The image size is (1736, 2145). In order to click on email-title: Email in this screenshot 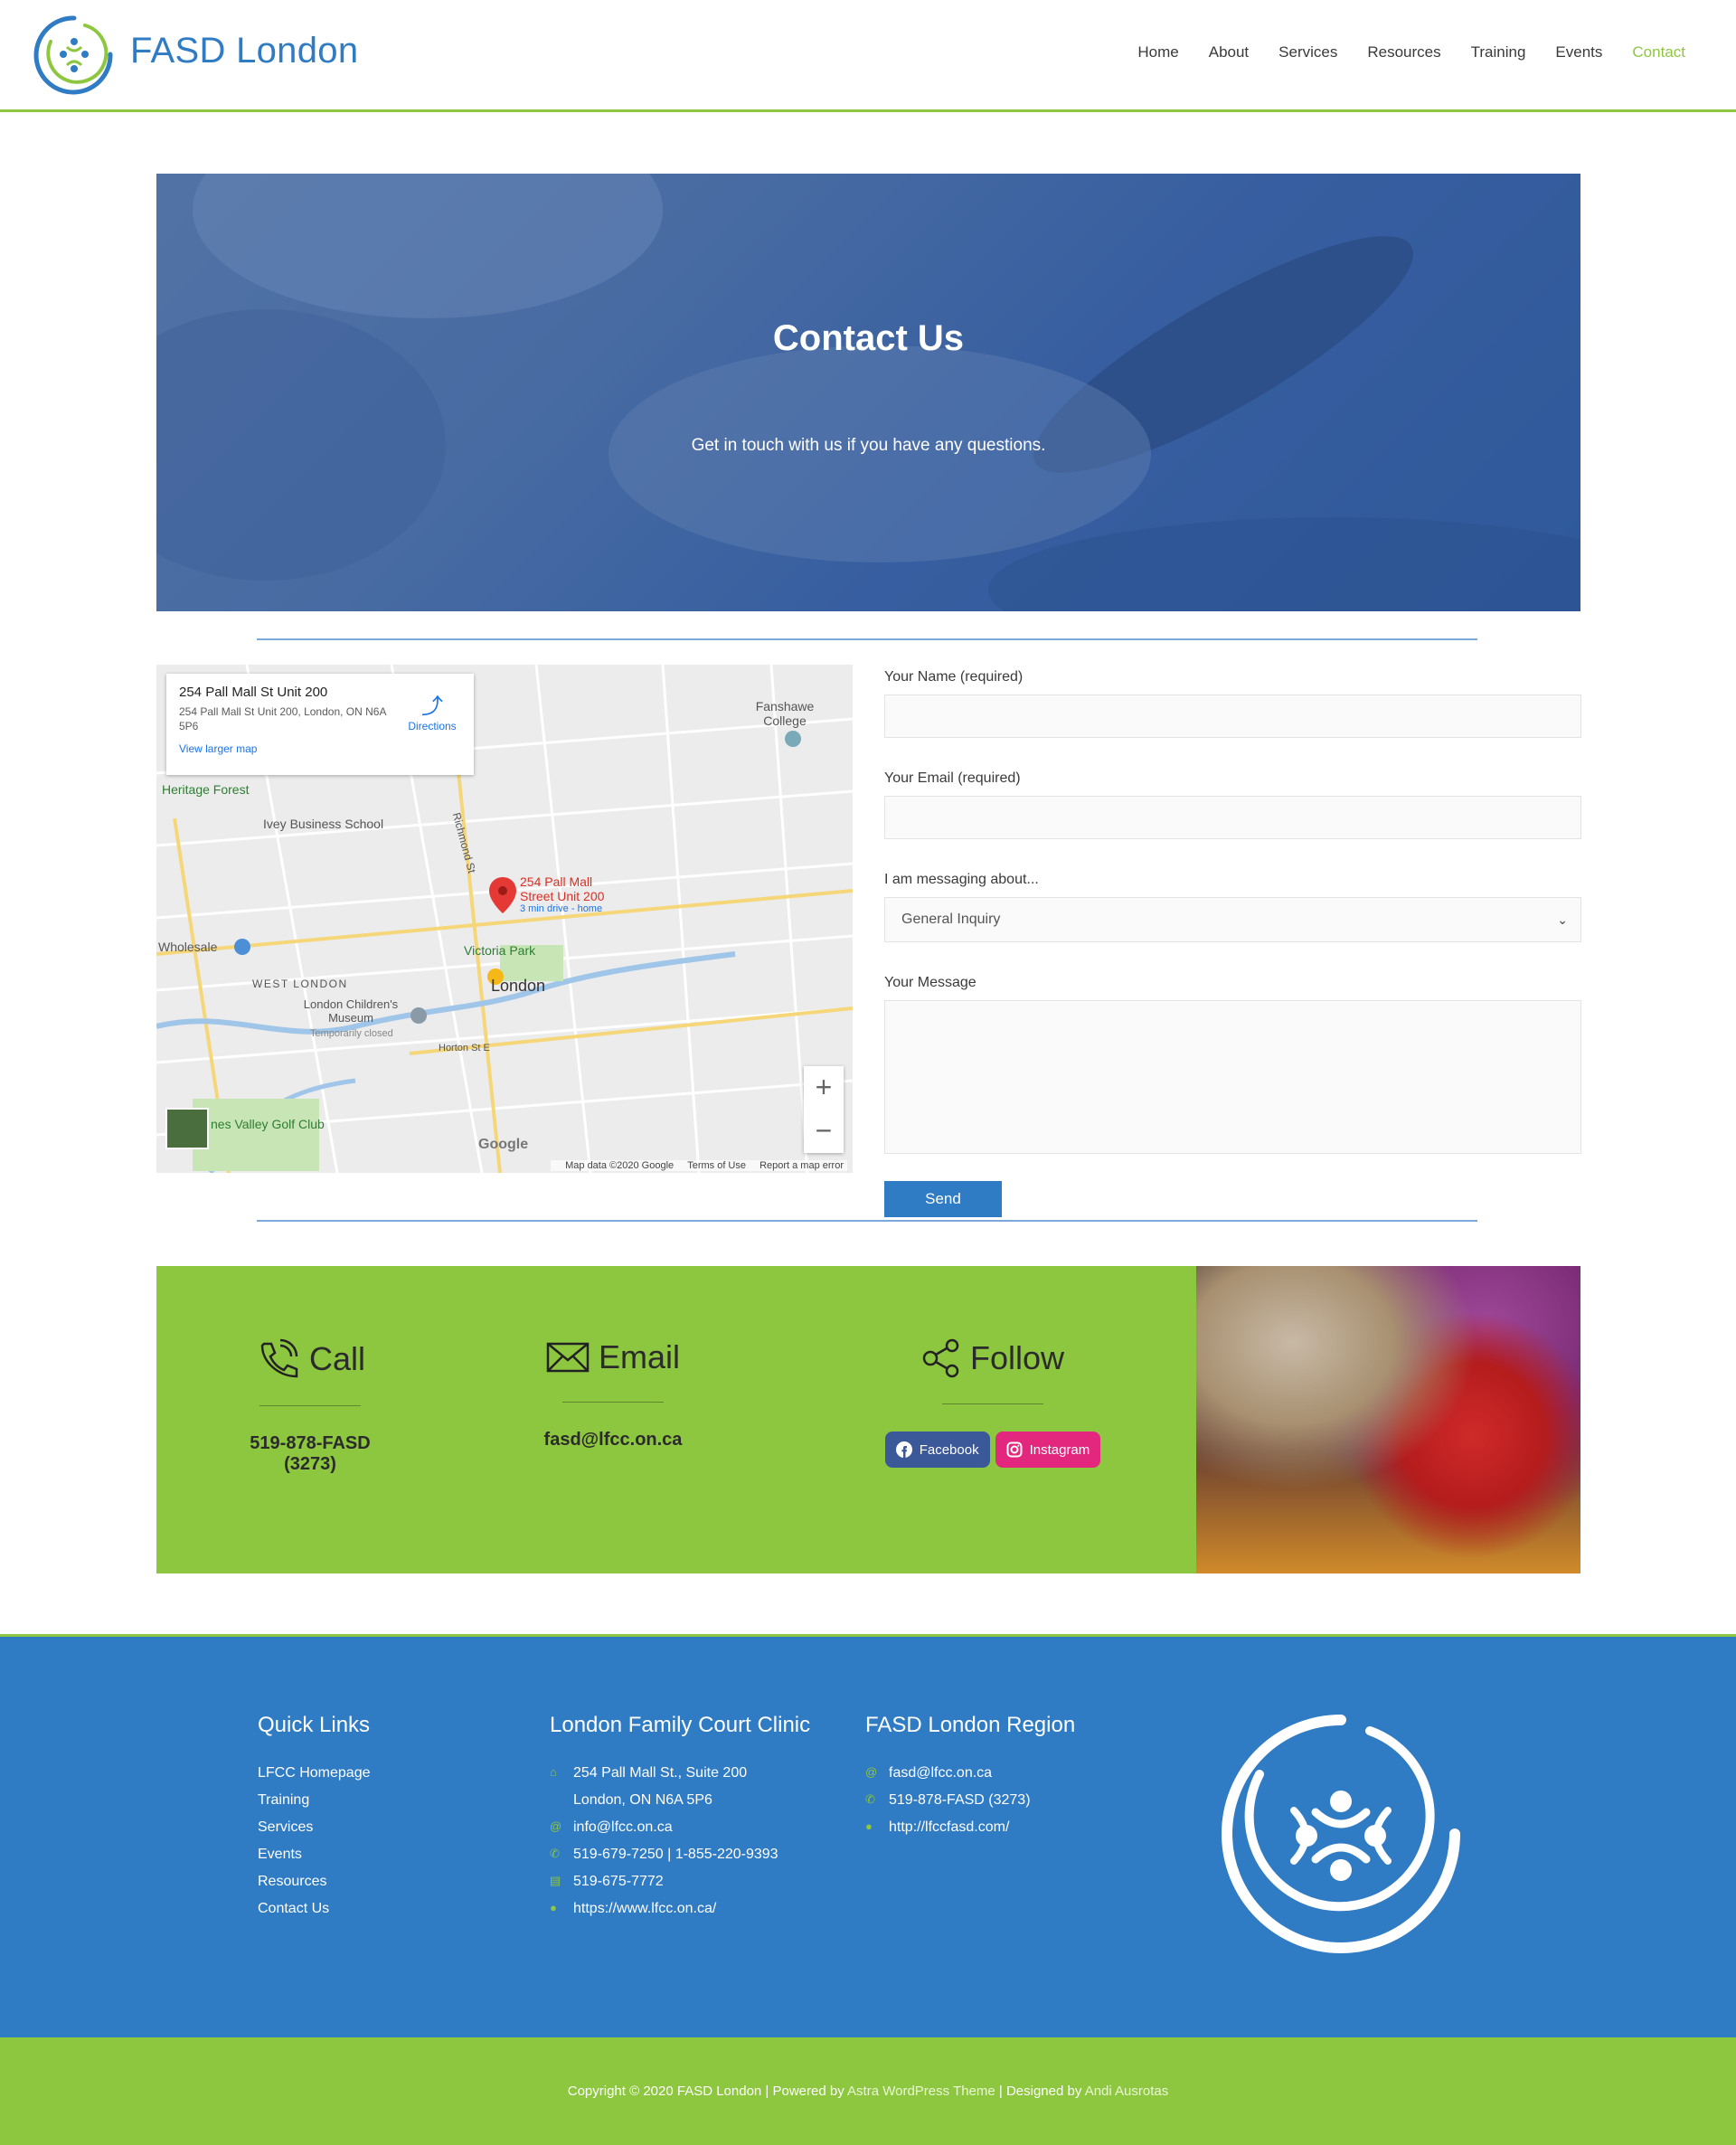, I will do `click(639, 1356)`.